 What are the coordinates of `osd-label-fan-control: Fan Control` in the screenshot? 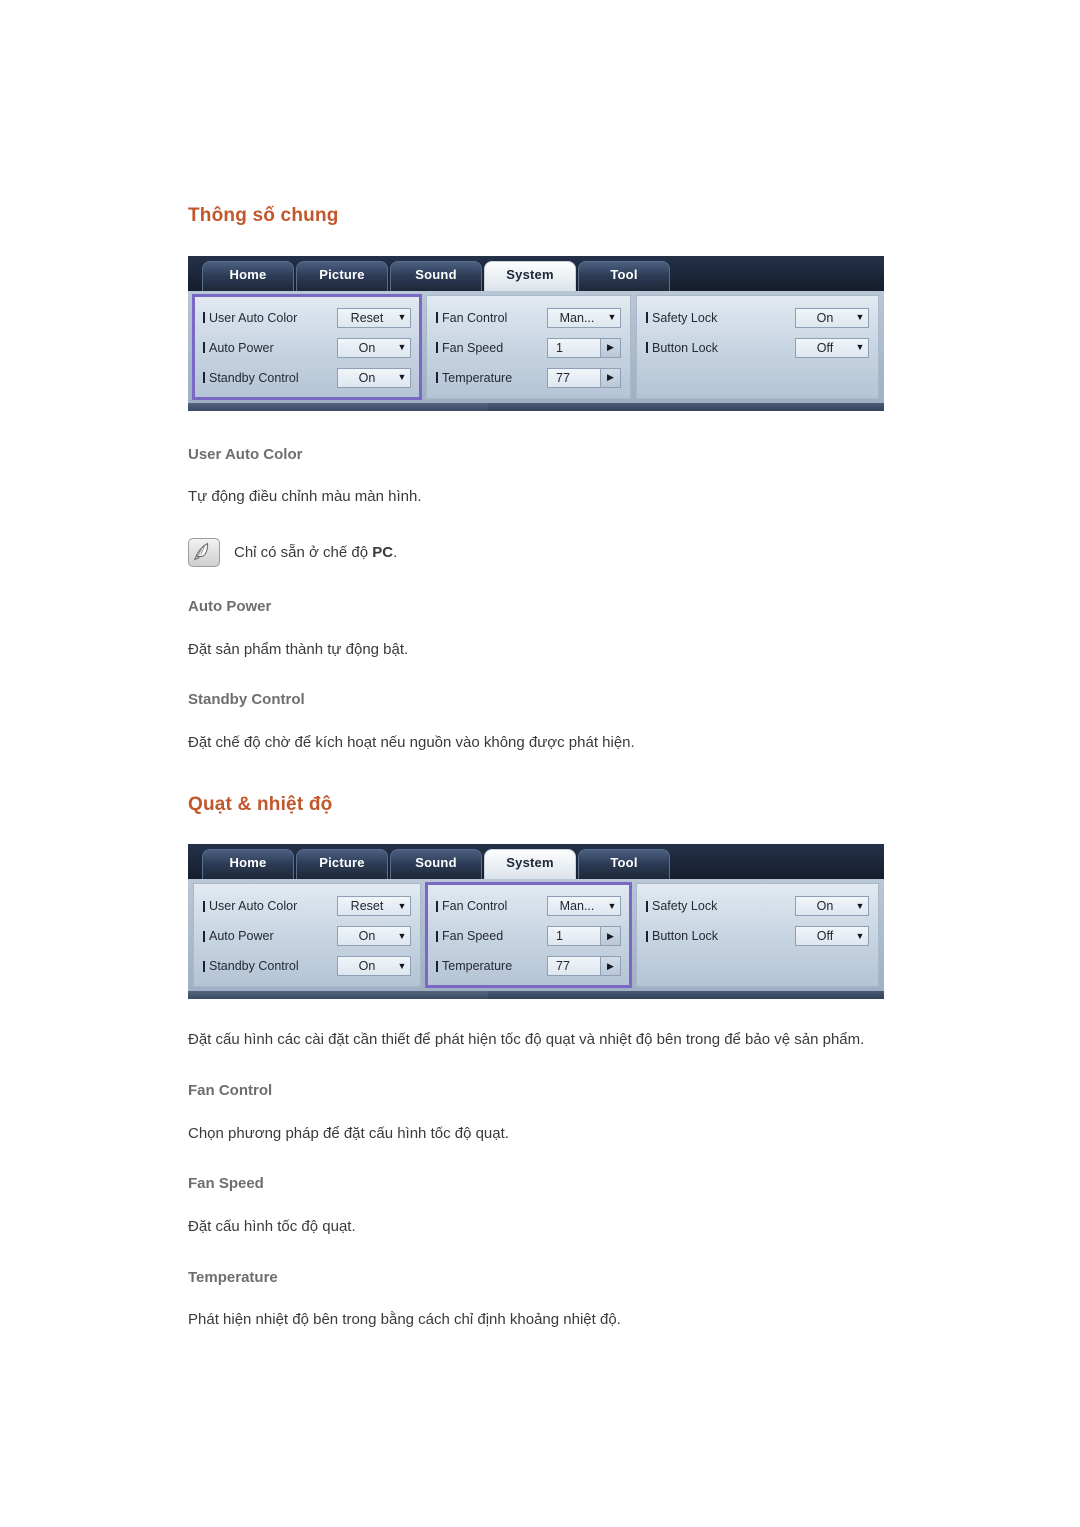 It's located at (491, 906).